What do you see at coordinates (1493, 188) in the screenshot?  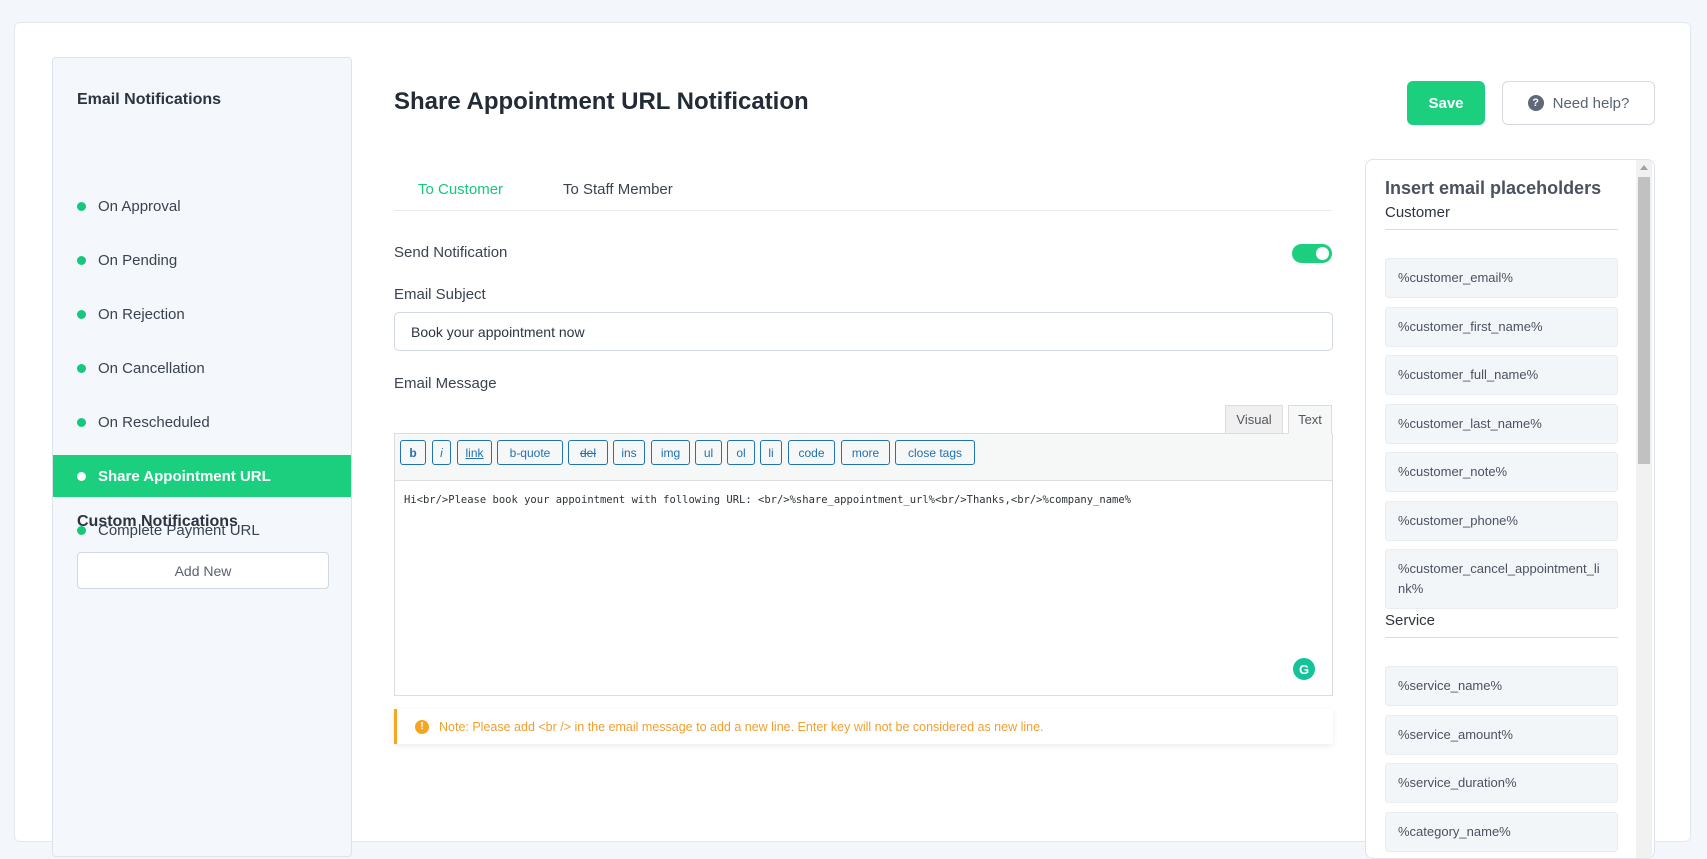 I see `placeholders-title: Insert email placeholders` at bounding box center [1493, 188].